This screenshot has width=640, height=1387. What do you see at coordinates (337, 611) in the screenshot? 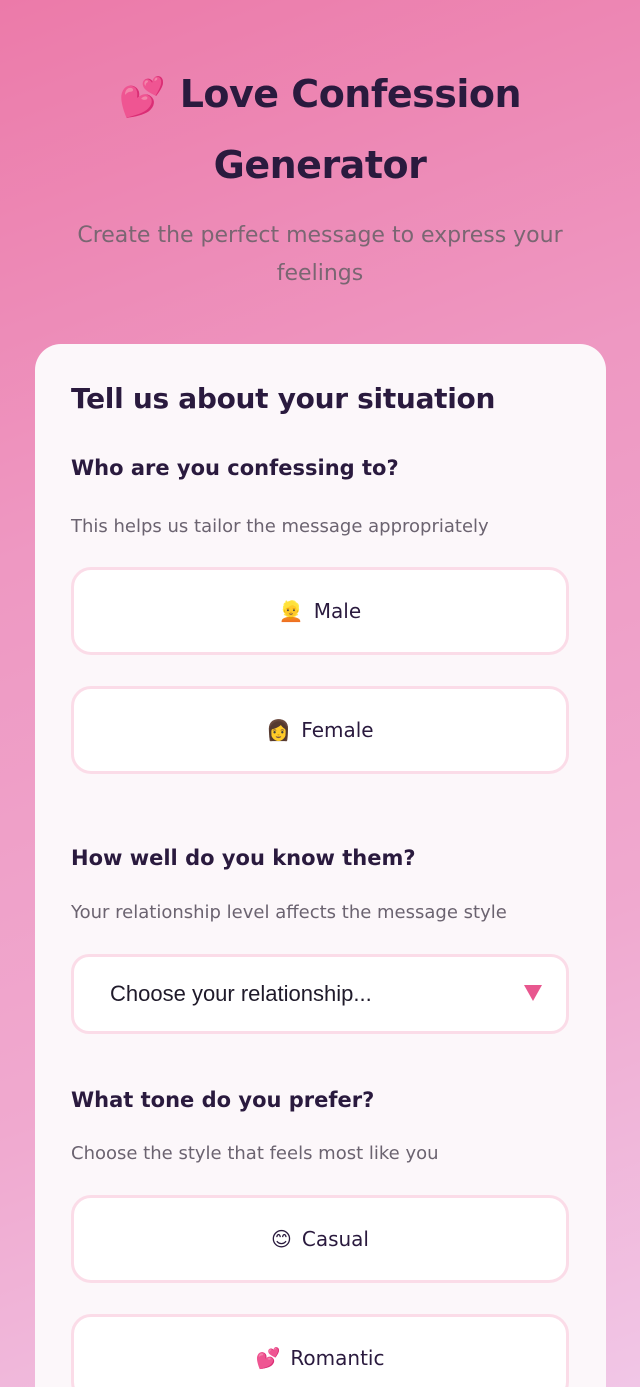
I see `male-option-label: Male` at bounding box center [337, 611].